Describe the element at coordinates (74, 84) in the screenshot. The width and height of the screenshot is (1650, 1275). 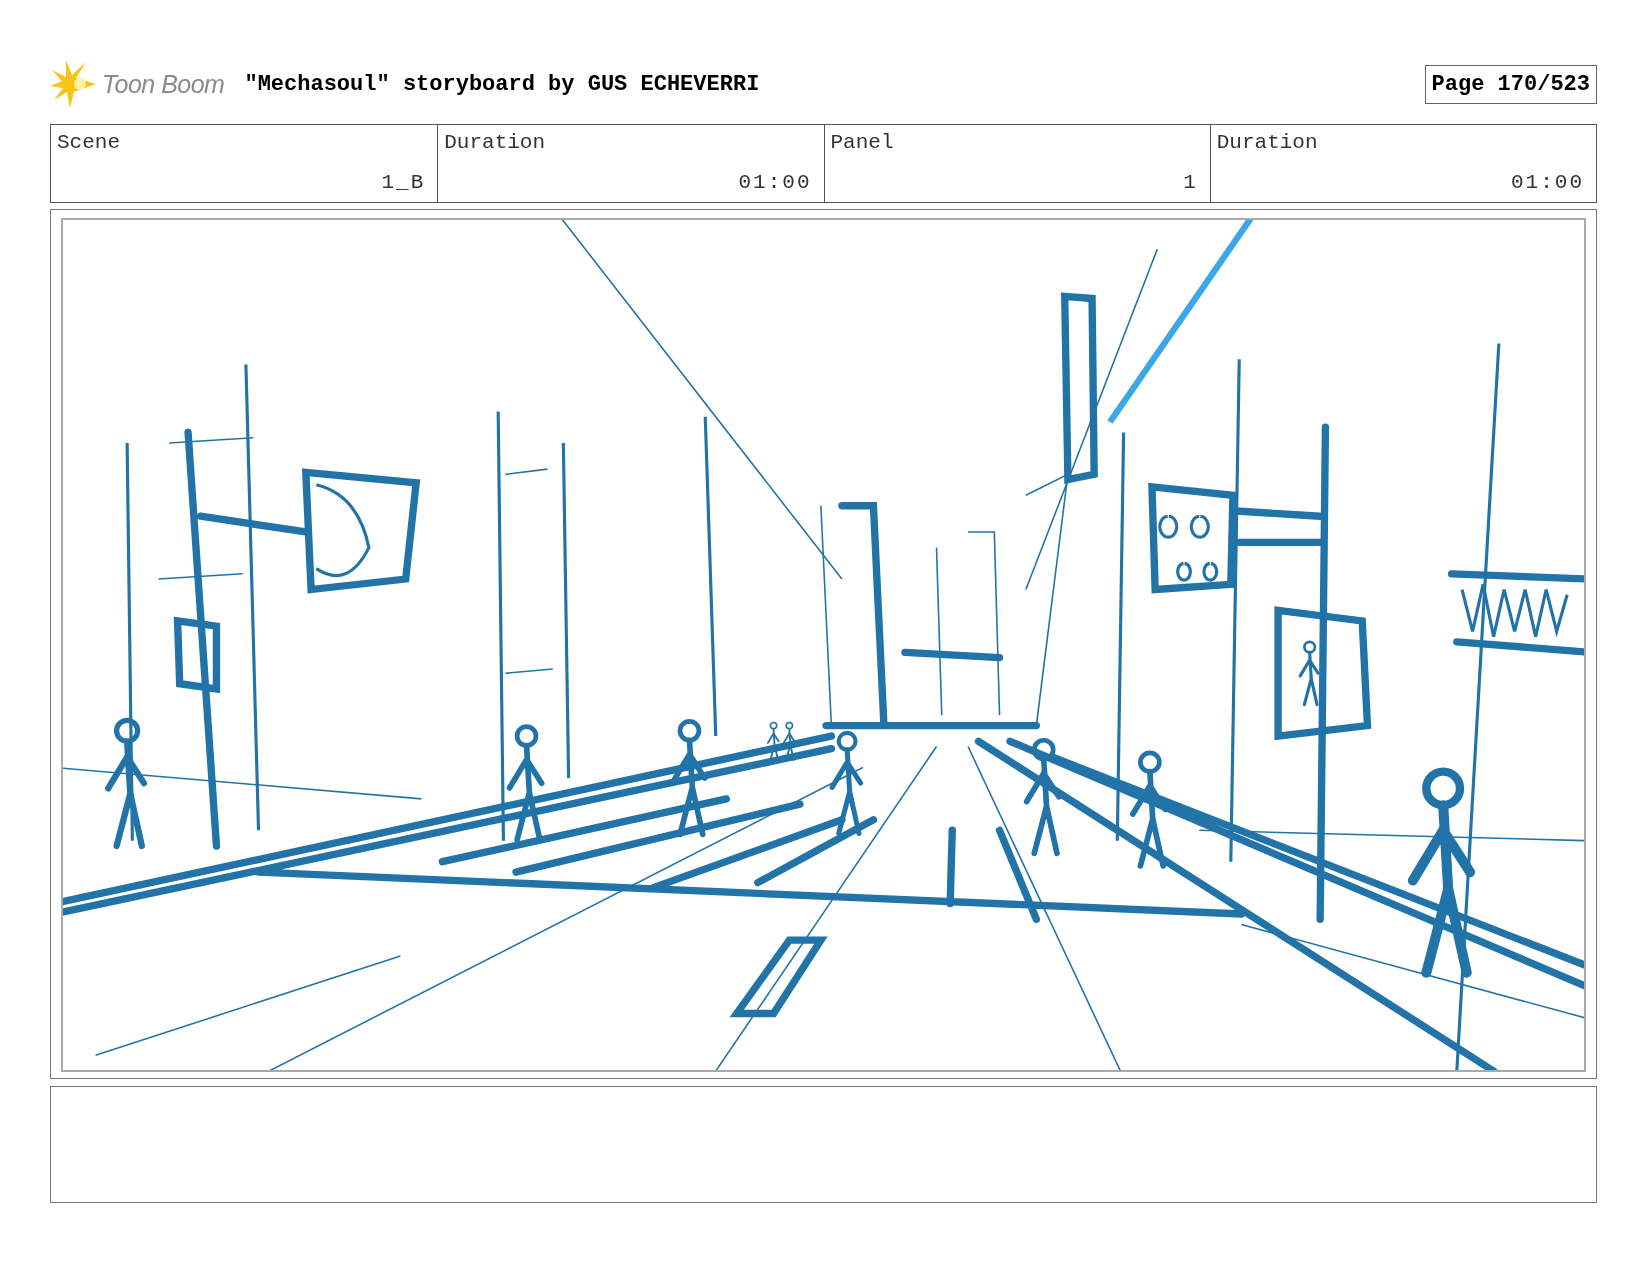
I see `starburst-logo-icon` at that location.